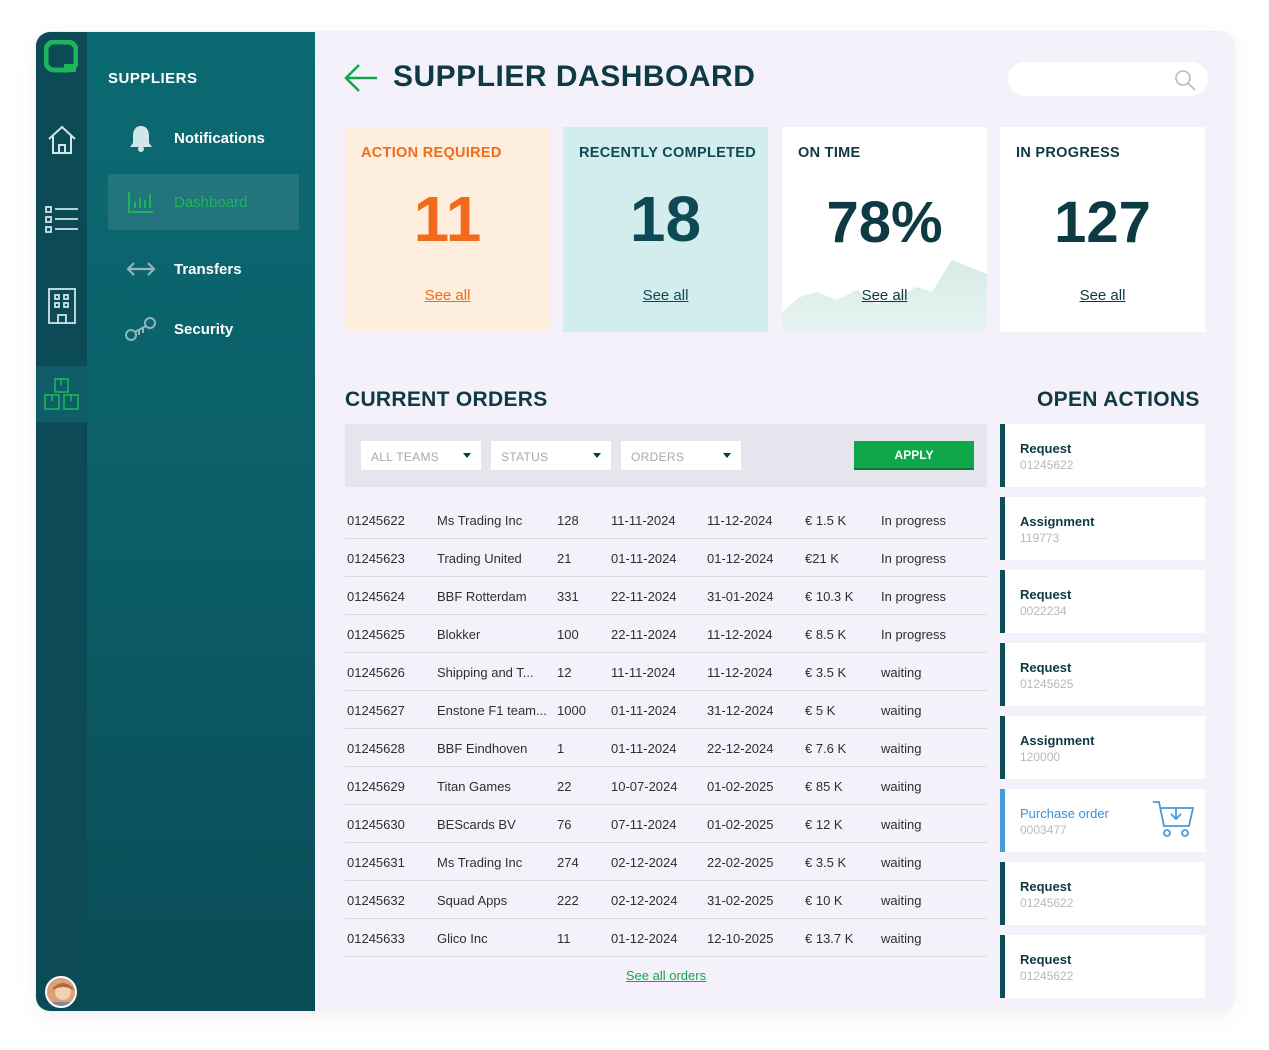 This screenshot has width=1269, height=1050. Describe the element at coordinates (376, 634) in the screenshot. I see `table-cell: 01245625` at that location.